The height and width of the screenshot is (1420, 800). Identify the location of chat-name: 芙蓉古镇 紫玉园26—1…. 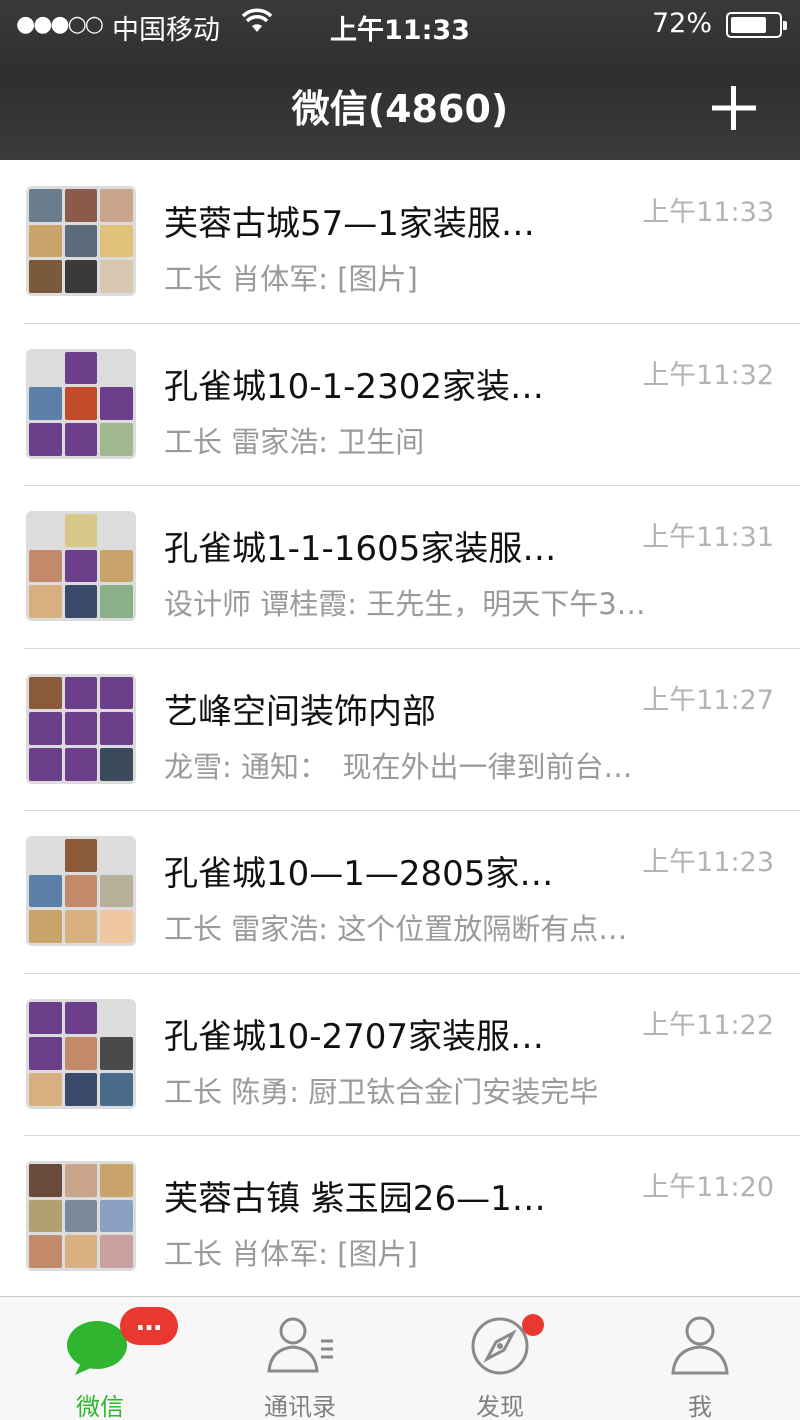
(355, 1199).